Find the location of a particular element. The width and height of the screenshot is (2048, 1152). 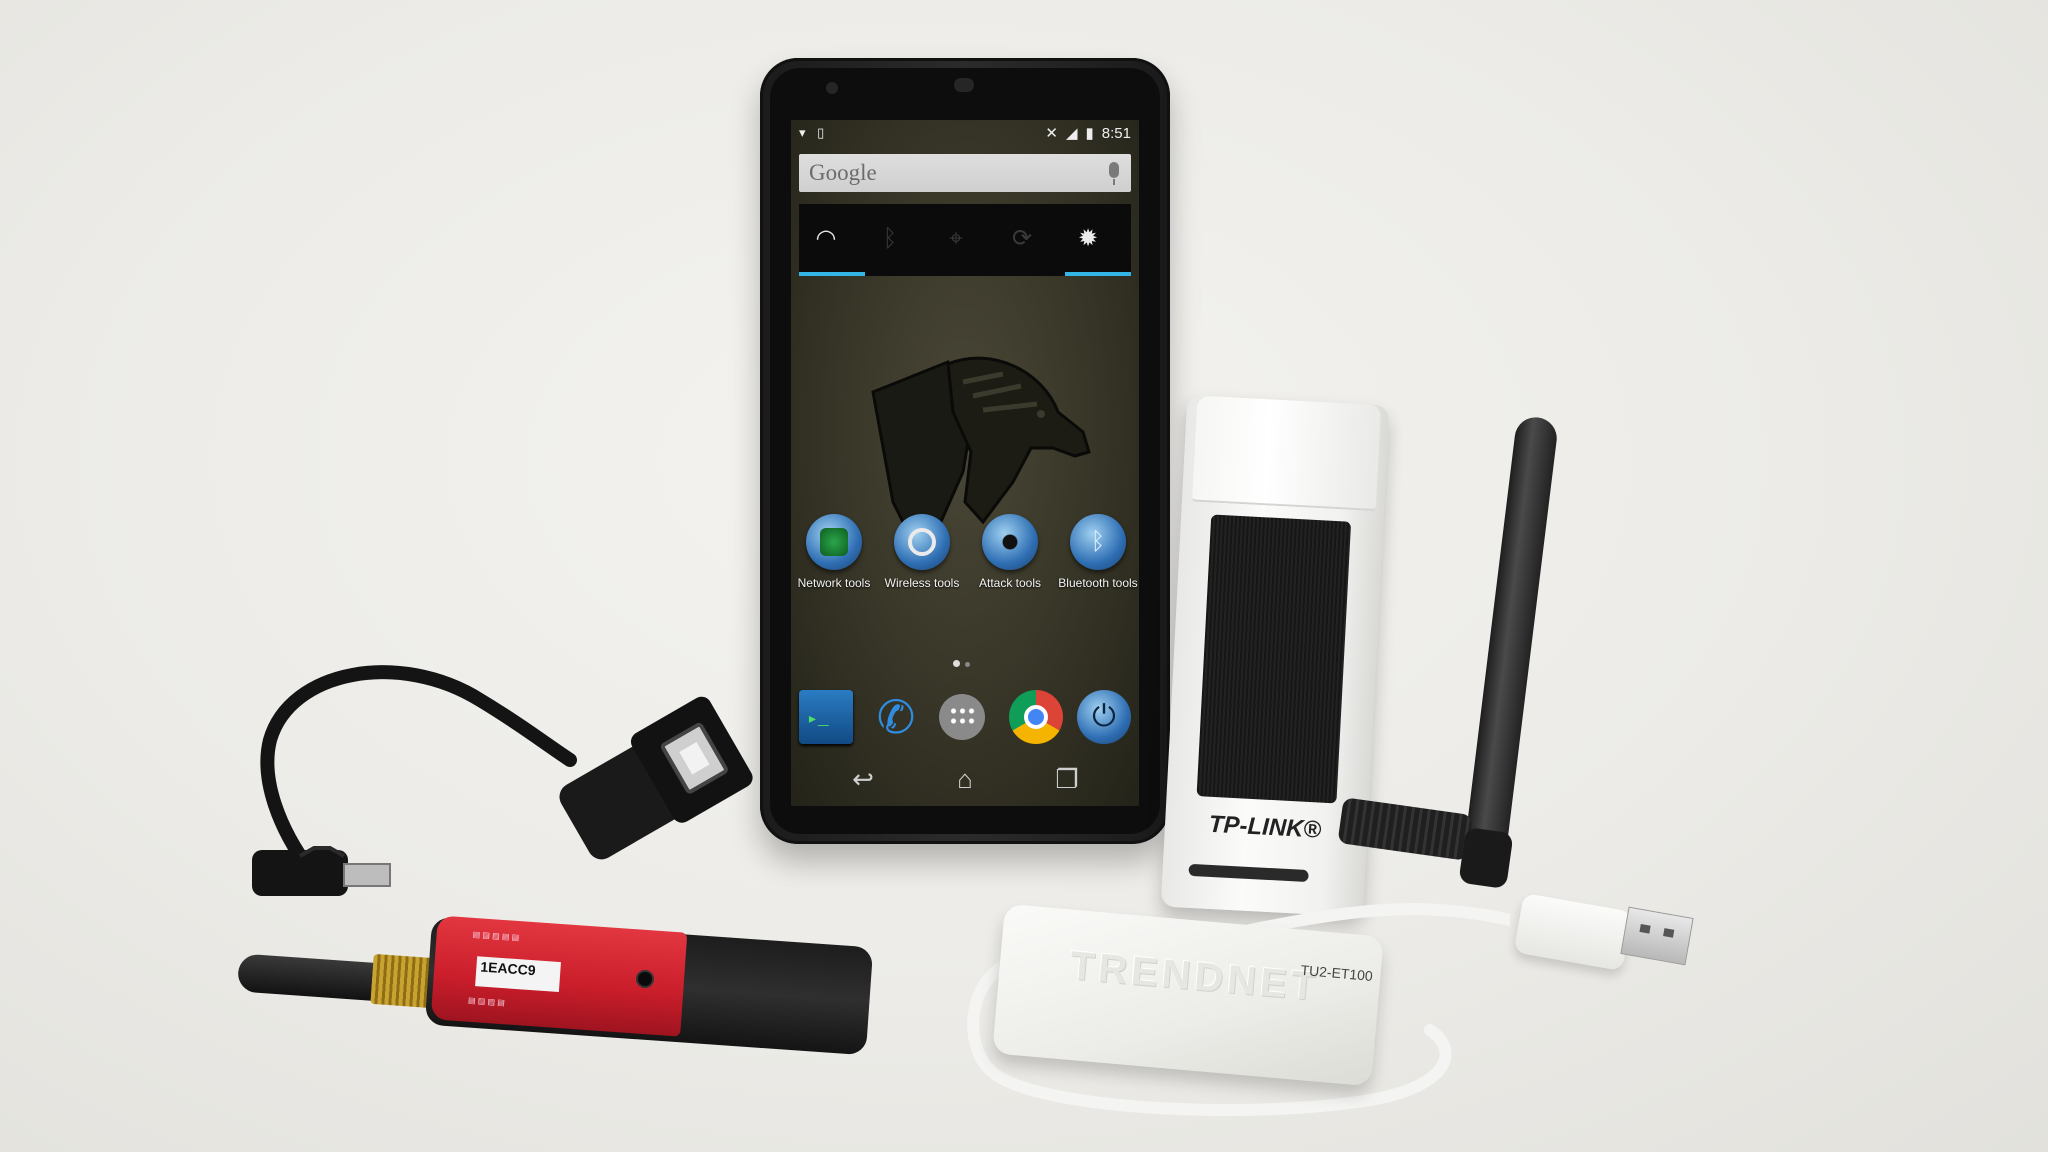

page-indicator is located at coordinates (964, 663).